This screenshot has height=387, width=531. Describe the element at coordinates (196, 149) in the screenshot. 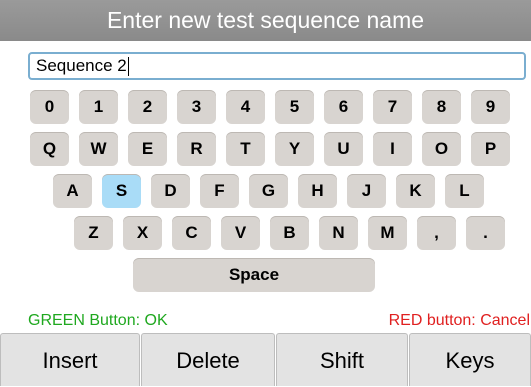

I see `key-r: R` at that location.